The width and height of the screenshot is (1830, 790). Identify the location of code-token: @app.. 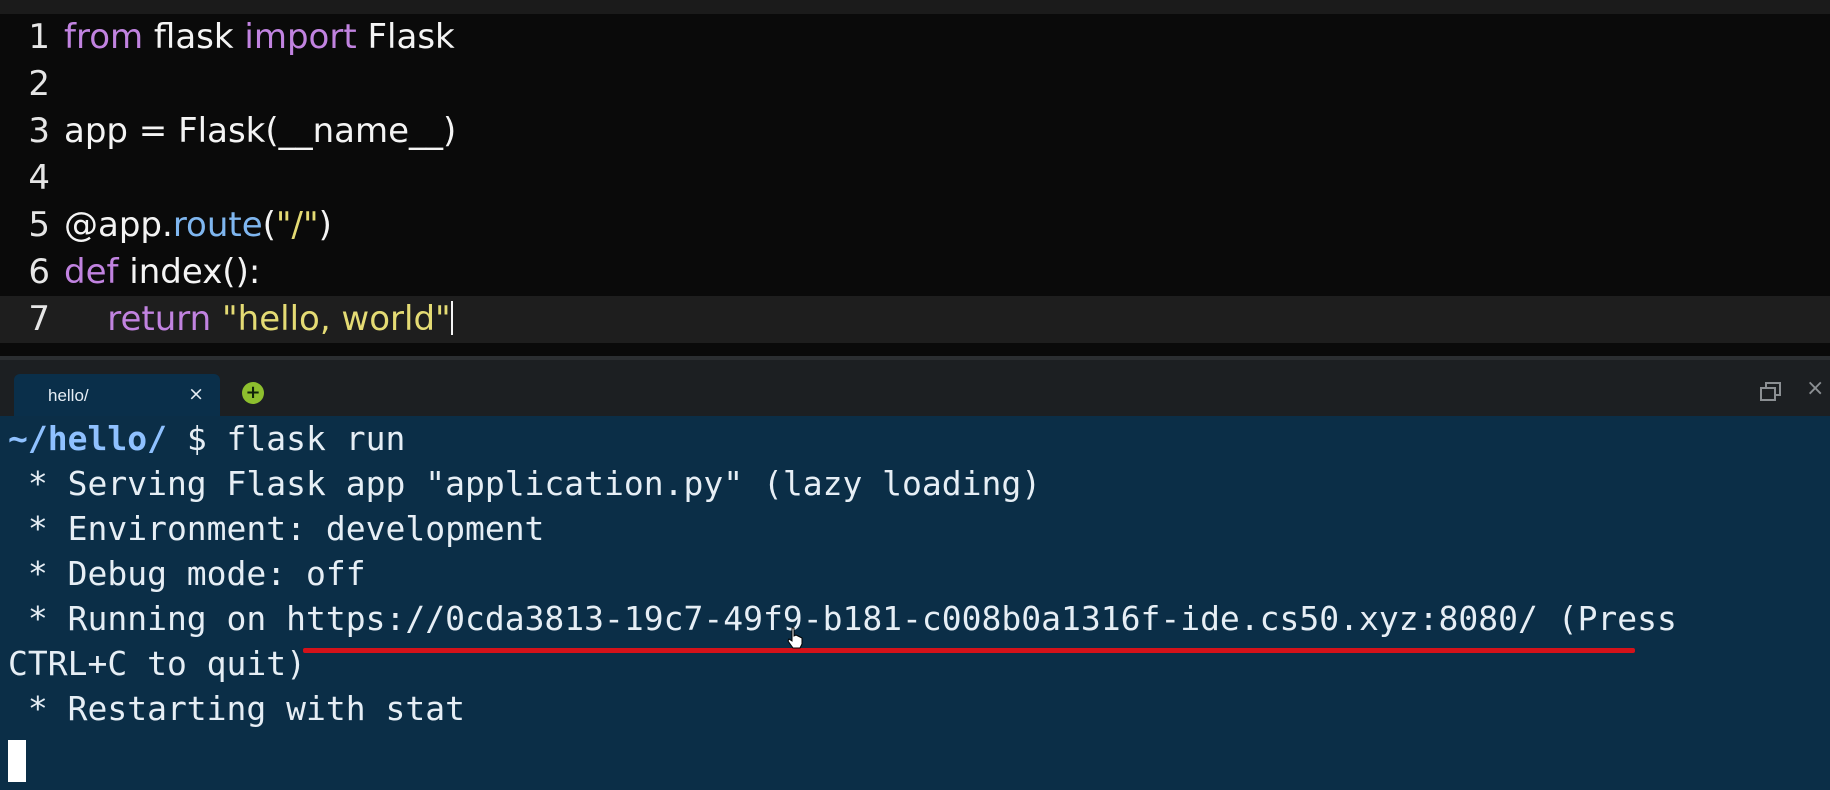
(118, 225).